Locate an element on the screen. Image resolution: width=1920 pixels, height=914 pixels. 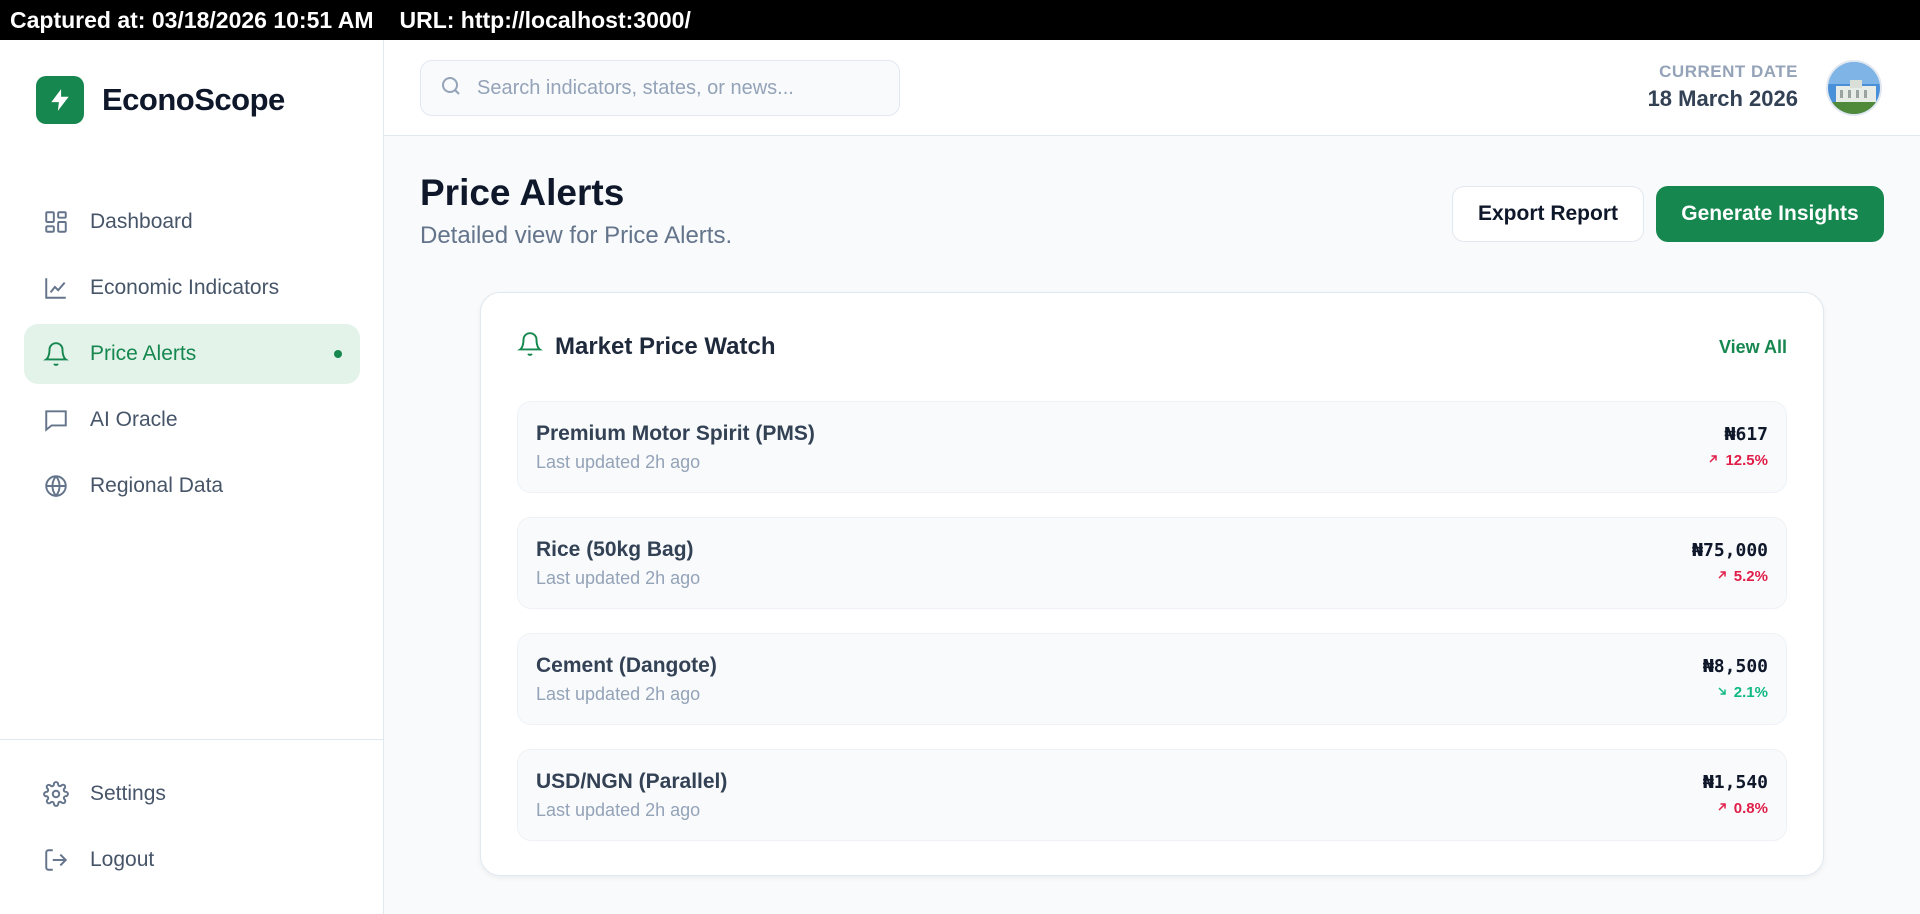
arrow-down-right-icon is located at coordinates (1722, 692).